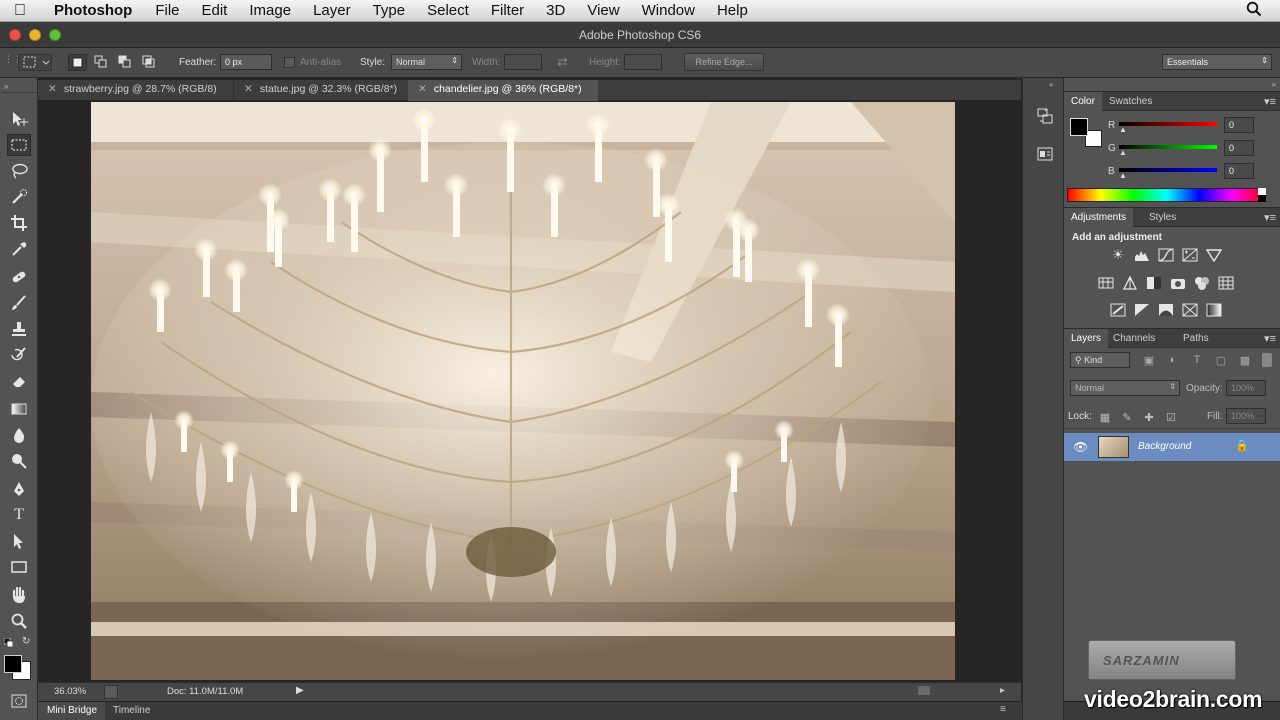  Describe the element at coordinates (1099, 217) in the screenshot. I see `tab-adjustments: Adjustments` at that location.